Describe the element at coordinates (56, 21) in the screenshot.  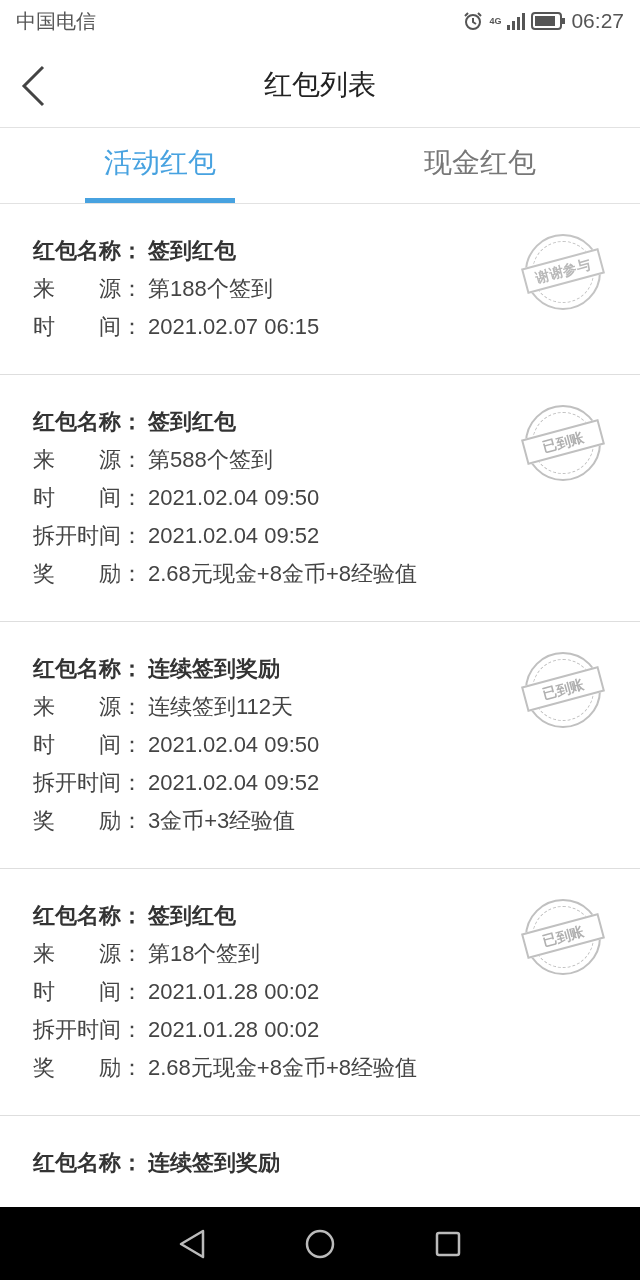
I see `carrier-name: 中国电信` at that location.